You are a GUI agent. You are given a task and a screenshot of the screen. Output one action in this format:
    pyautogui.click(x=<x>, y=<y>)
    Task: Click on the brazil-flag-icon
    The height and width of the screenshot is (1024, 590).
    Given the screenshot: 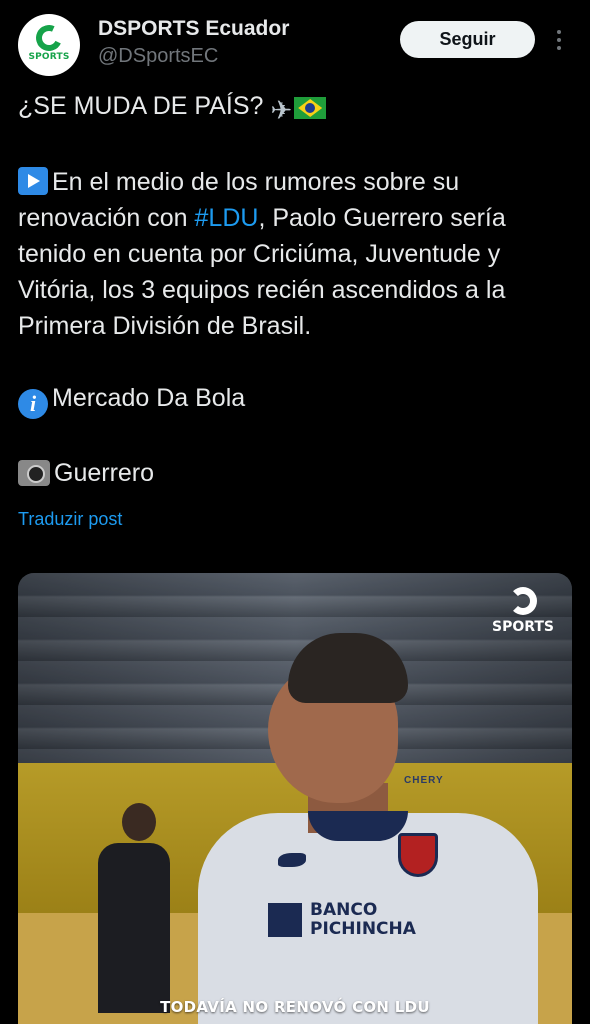 What is the action you would take?
    pyautogui.click(x=310, y=108)
    